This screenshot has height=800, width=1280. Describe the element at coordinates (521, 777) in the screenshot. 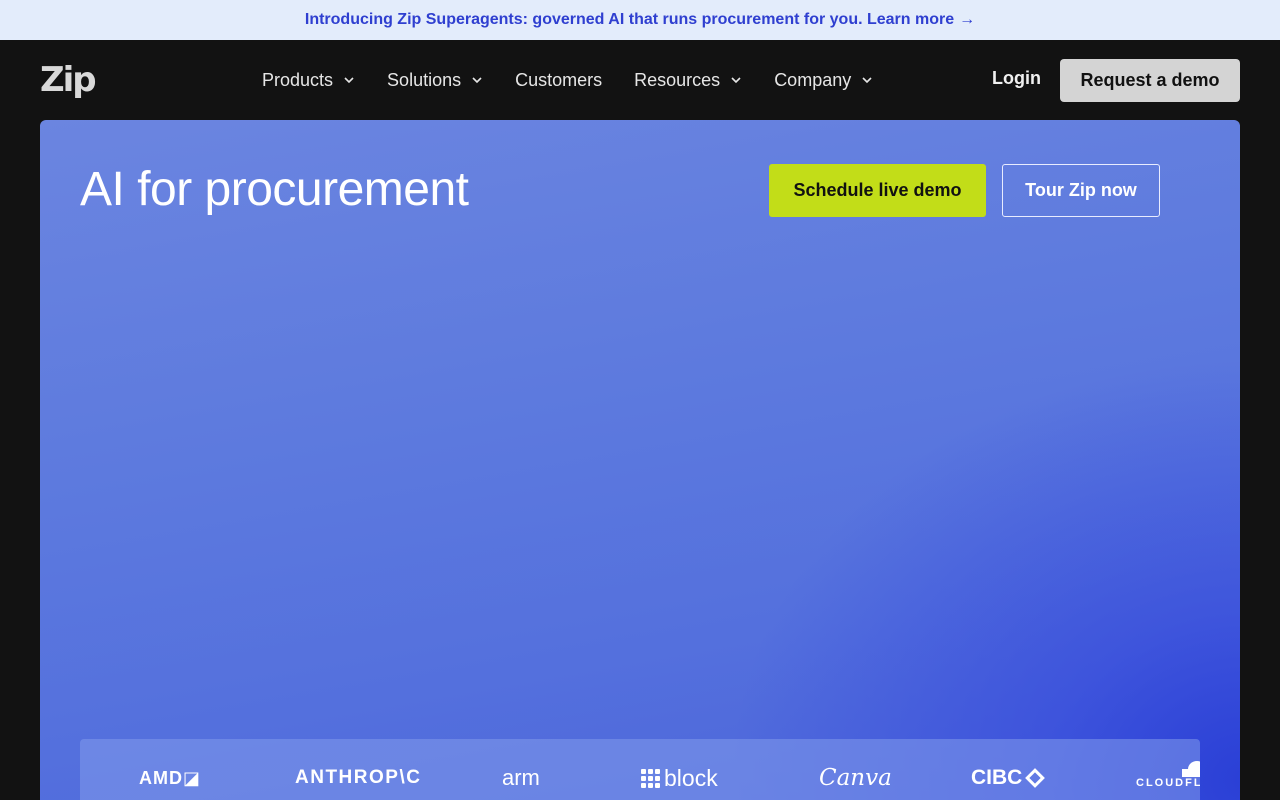

I see `arm-logo: arm` at that location.